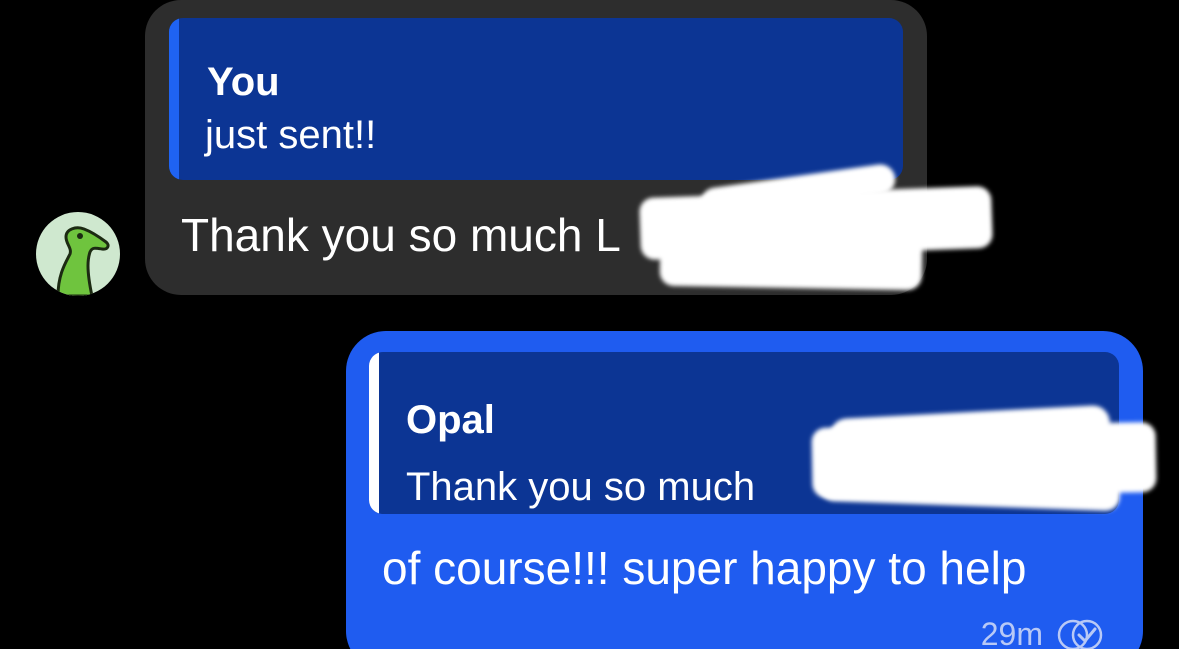  I want to click on timestamp: 29m, so click(1011, 632).